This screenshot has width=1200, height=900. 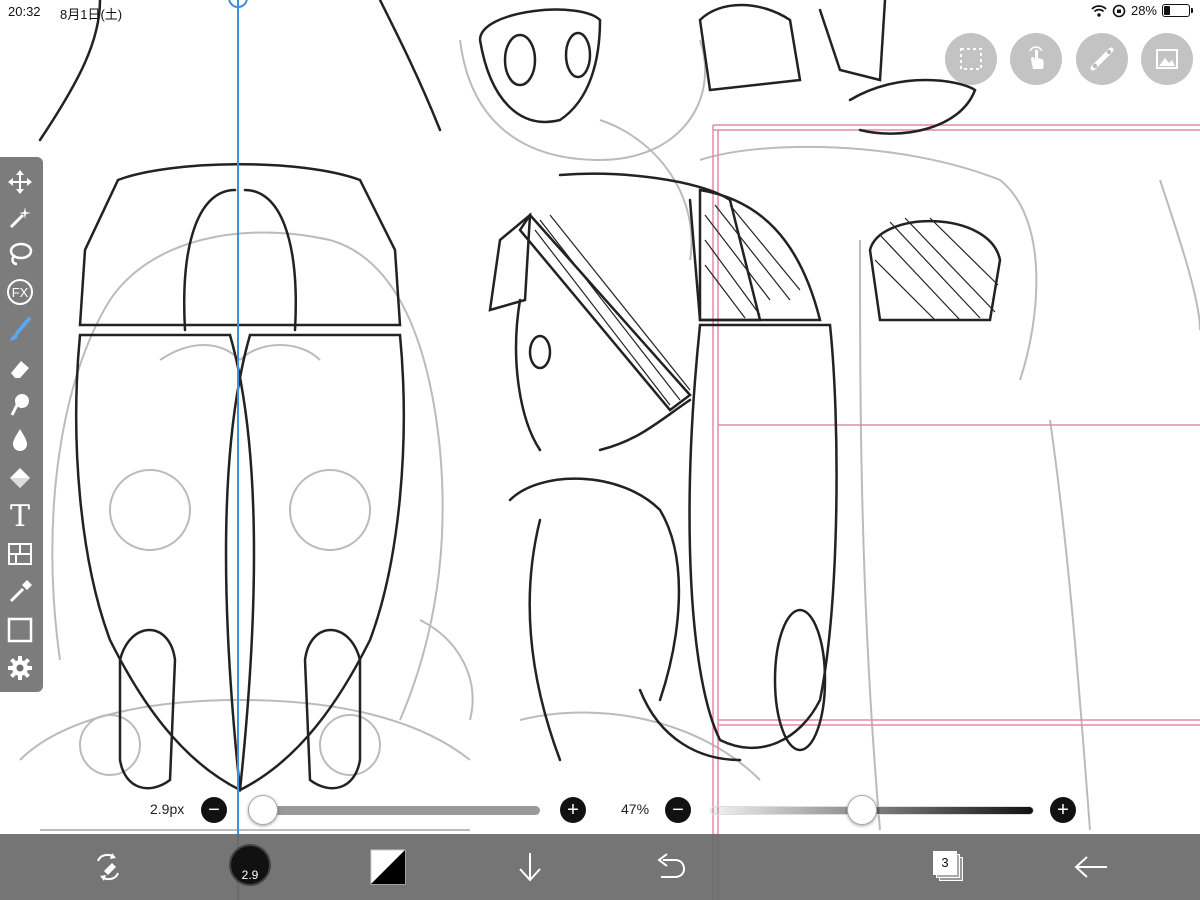 I want to click on text-tool: T, so click(x=20, y=516).